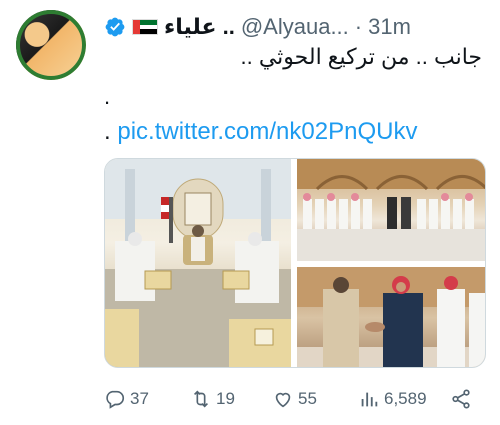 The image size is (500, 425). Describe the element at coordinates (139, 398) in the screenshot. I see `reply-count: 37` at that location.